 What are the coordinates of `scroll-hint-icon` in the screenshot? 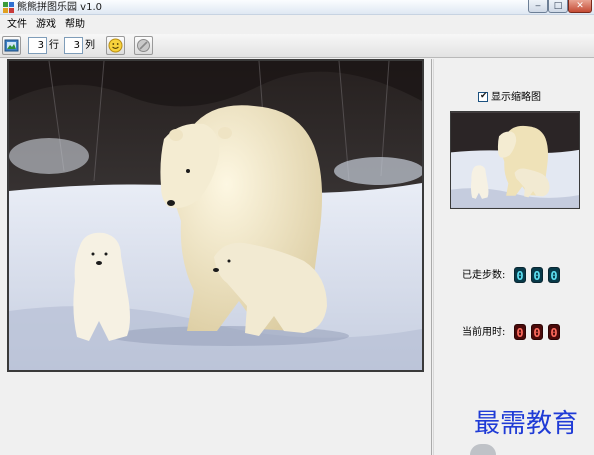 It's located at (483, 449).